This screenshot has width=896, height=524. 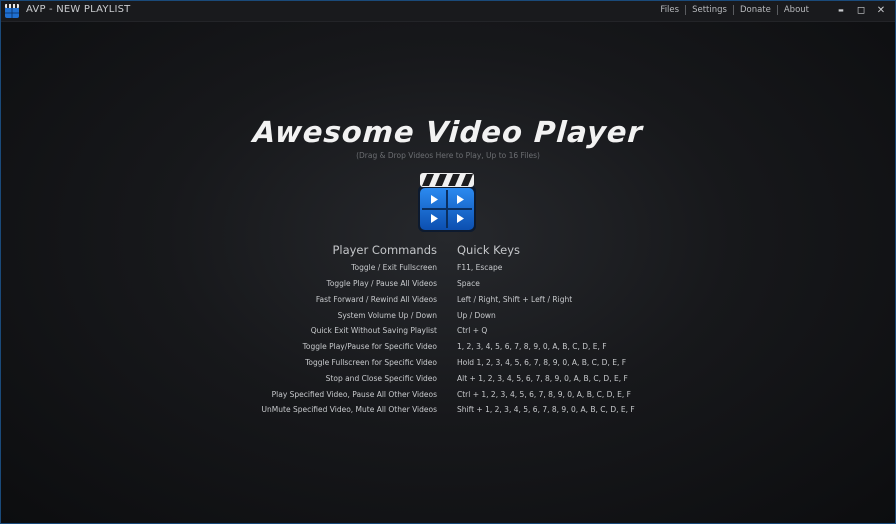 What do you see at coordinates (78, 9) in the screenshot?
I see `window-title: AVP - NEW PLAYLIST` at bounding box center [78, 9].